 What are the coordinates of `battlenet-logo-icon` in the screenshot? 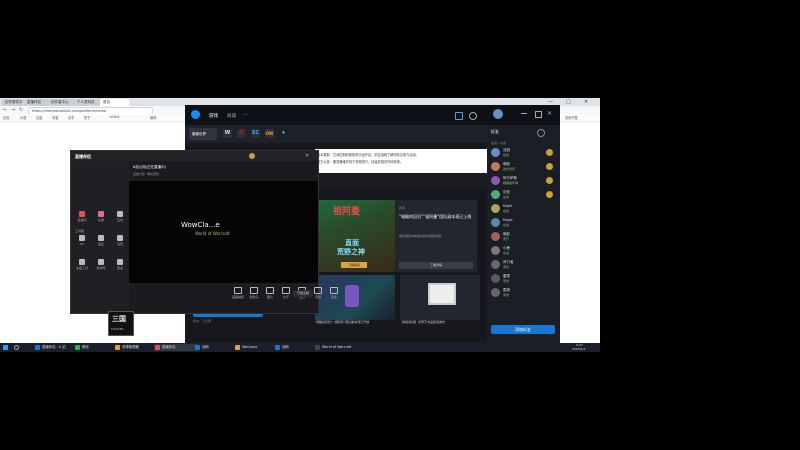 It's located at (195, 114).